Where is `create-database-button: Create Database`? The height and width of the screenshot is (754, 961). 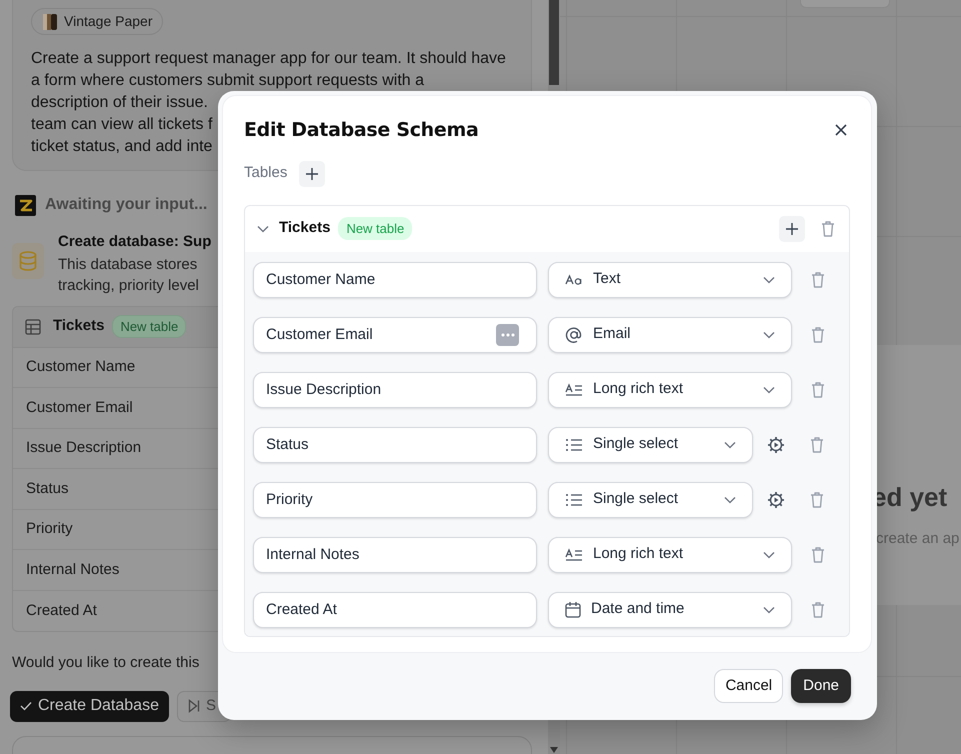 create-database-button: Create Database is located at coordinates (89, 706).